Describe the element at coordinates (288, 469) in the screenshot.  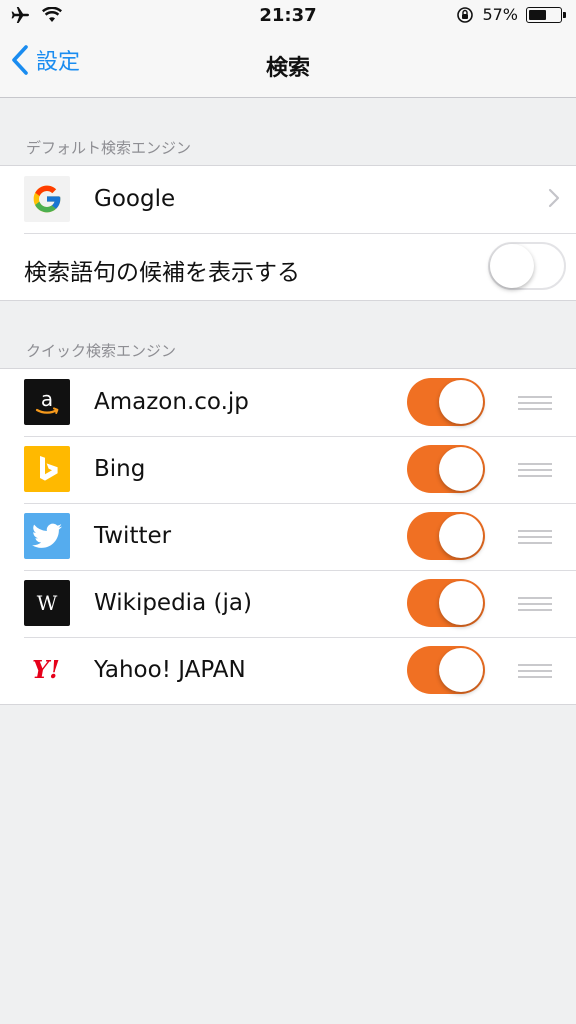
I see `quick-engine-row-bing: Bing` at that location.